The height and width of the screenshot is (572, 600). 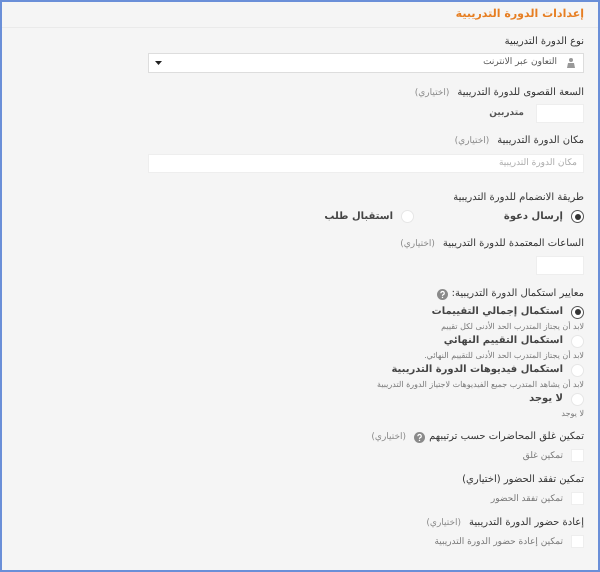 What do you see at coordinates (506, 437) in the screenshot?
I see `field-label: تمكين غلق المحاضرات حسب ترتيبهم` at bounding box center [506, 437].